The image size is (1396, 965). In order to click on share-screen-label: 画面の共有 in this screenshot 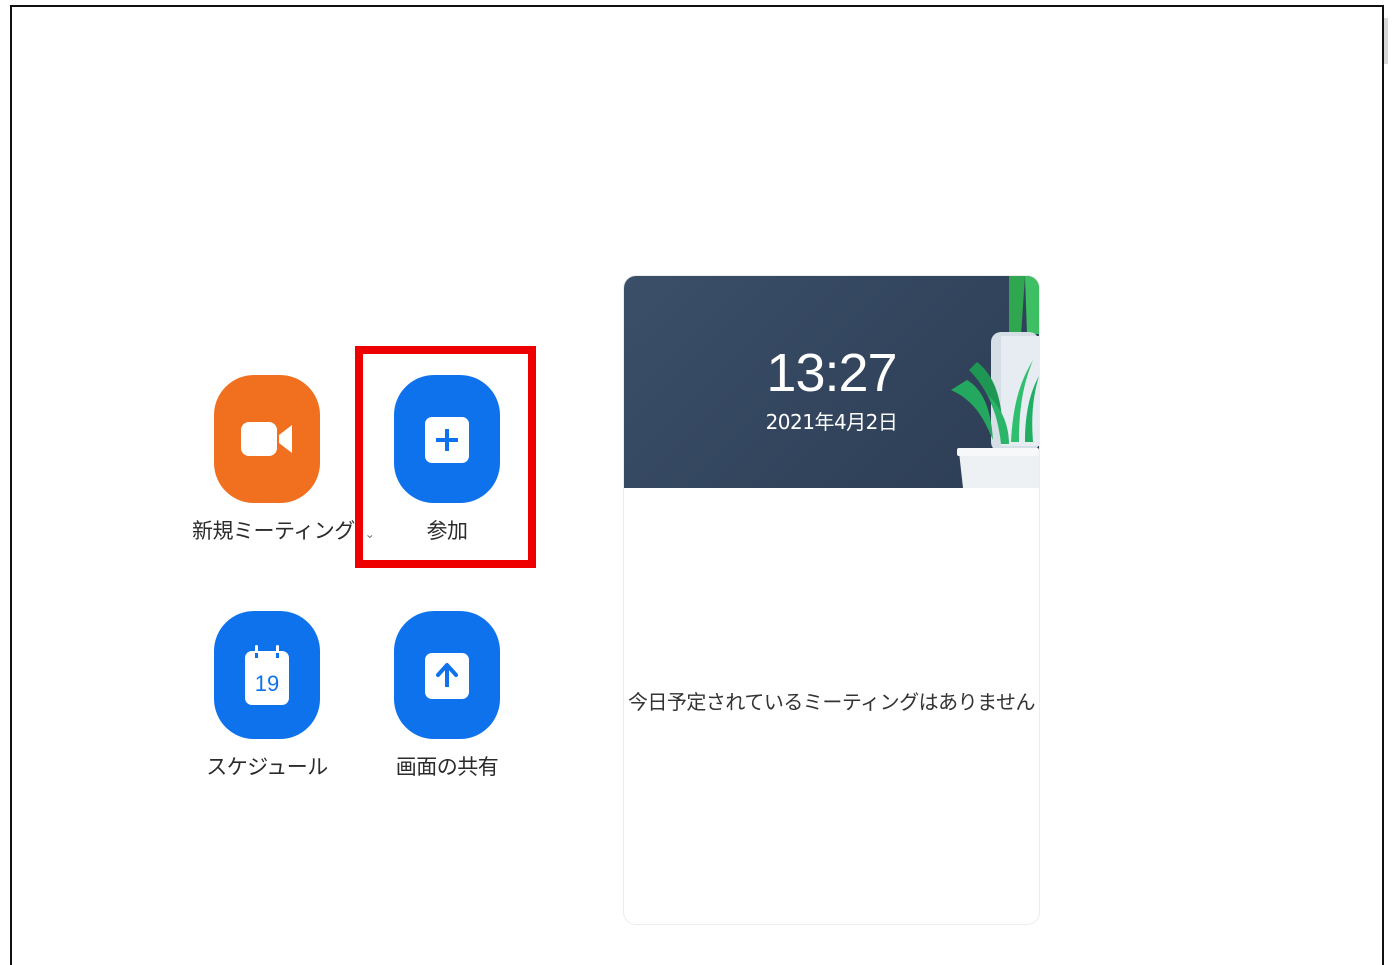, I will do `click(447, 767)`.